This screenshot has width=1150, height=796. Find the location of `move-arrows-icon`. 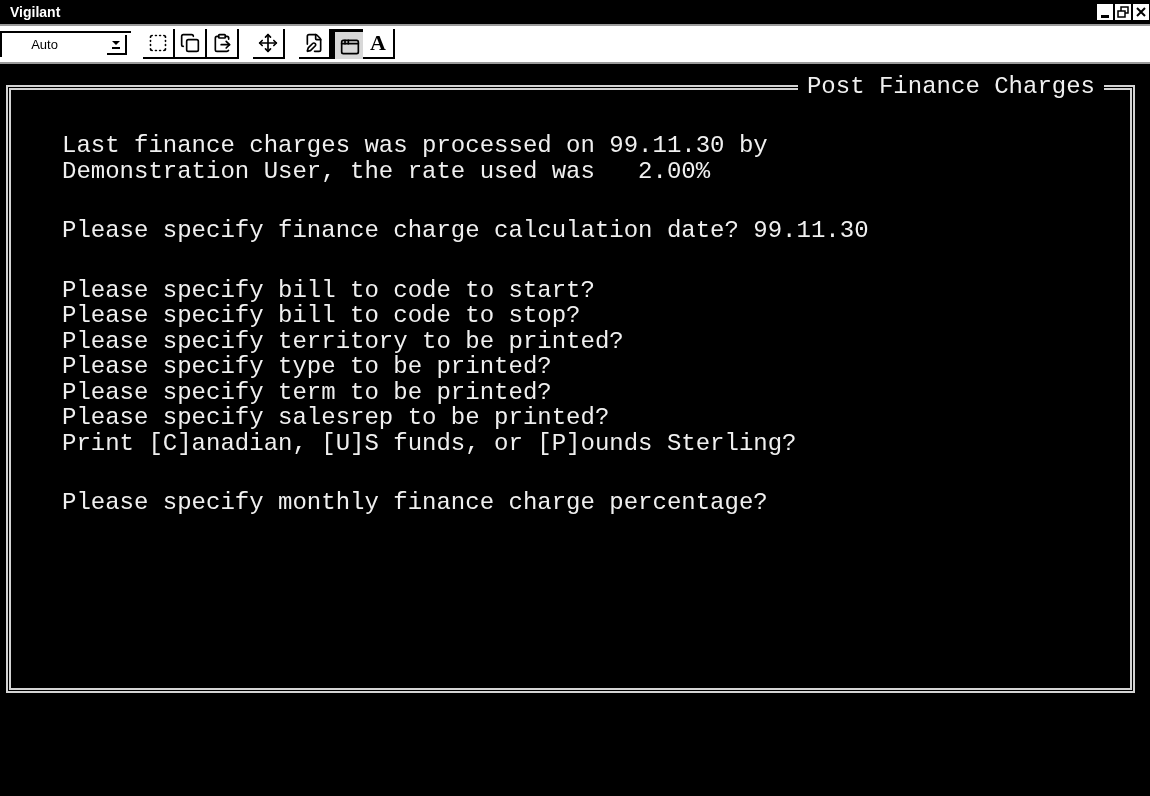

move-arrows-icon is located at coordinates (268, 43).